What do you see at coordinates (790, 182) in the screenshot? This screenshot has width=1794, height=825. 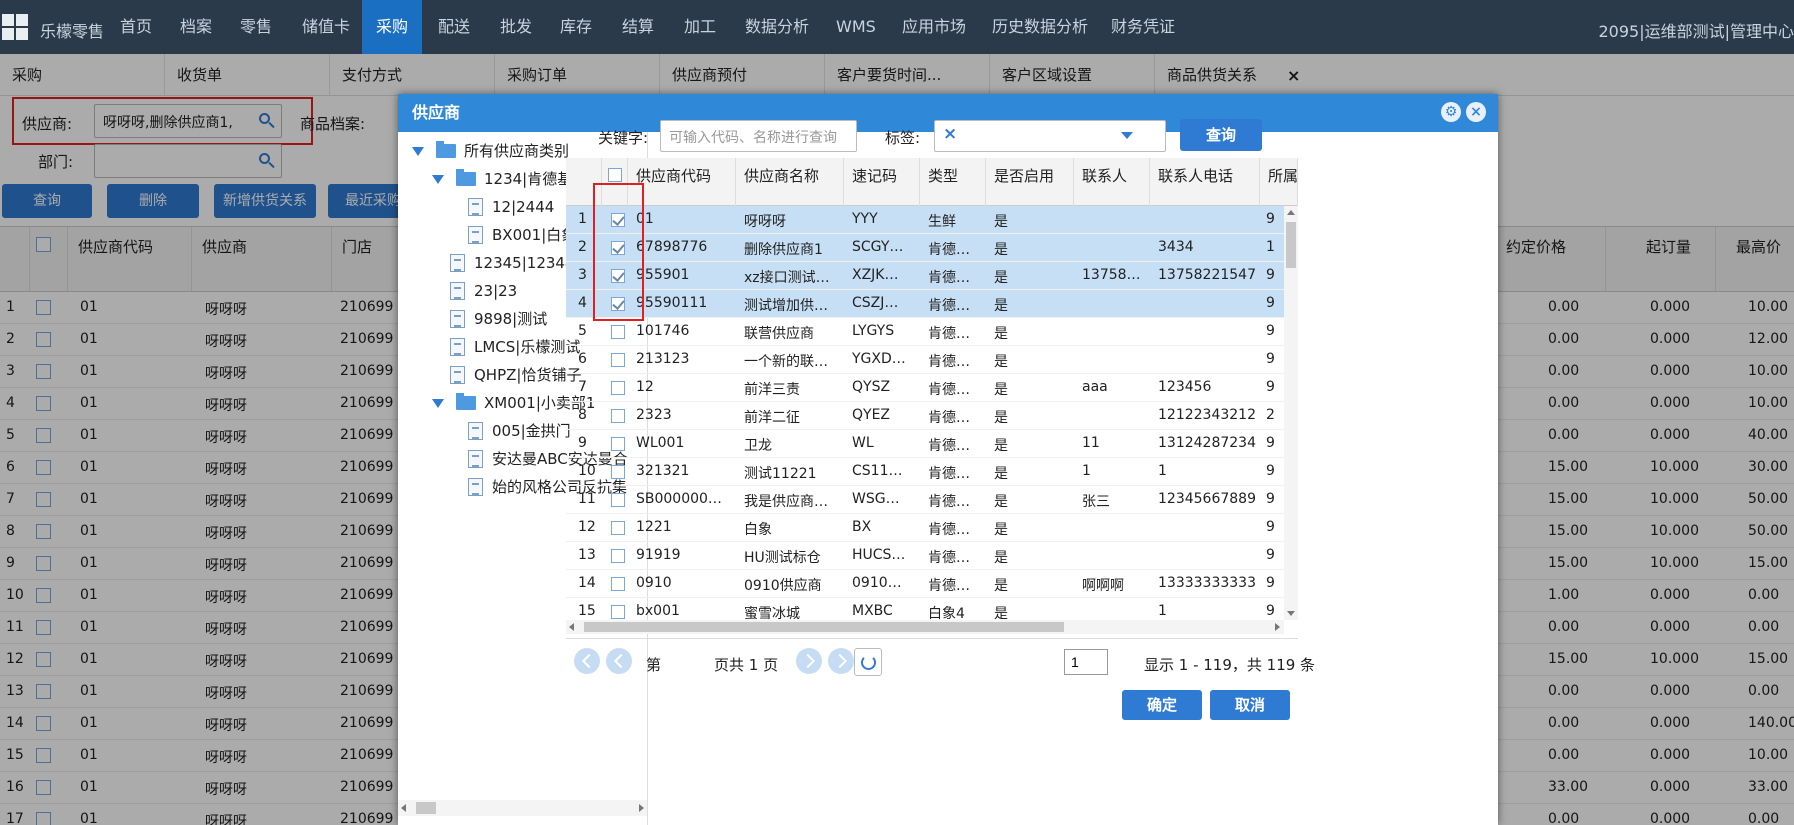 I see `col-supplier-name: 供应商名称` at bounding box center [790, 182].